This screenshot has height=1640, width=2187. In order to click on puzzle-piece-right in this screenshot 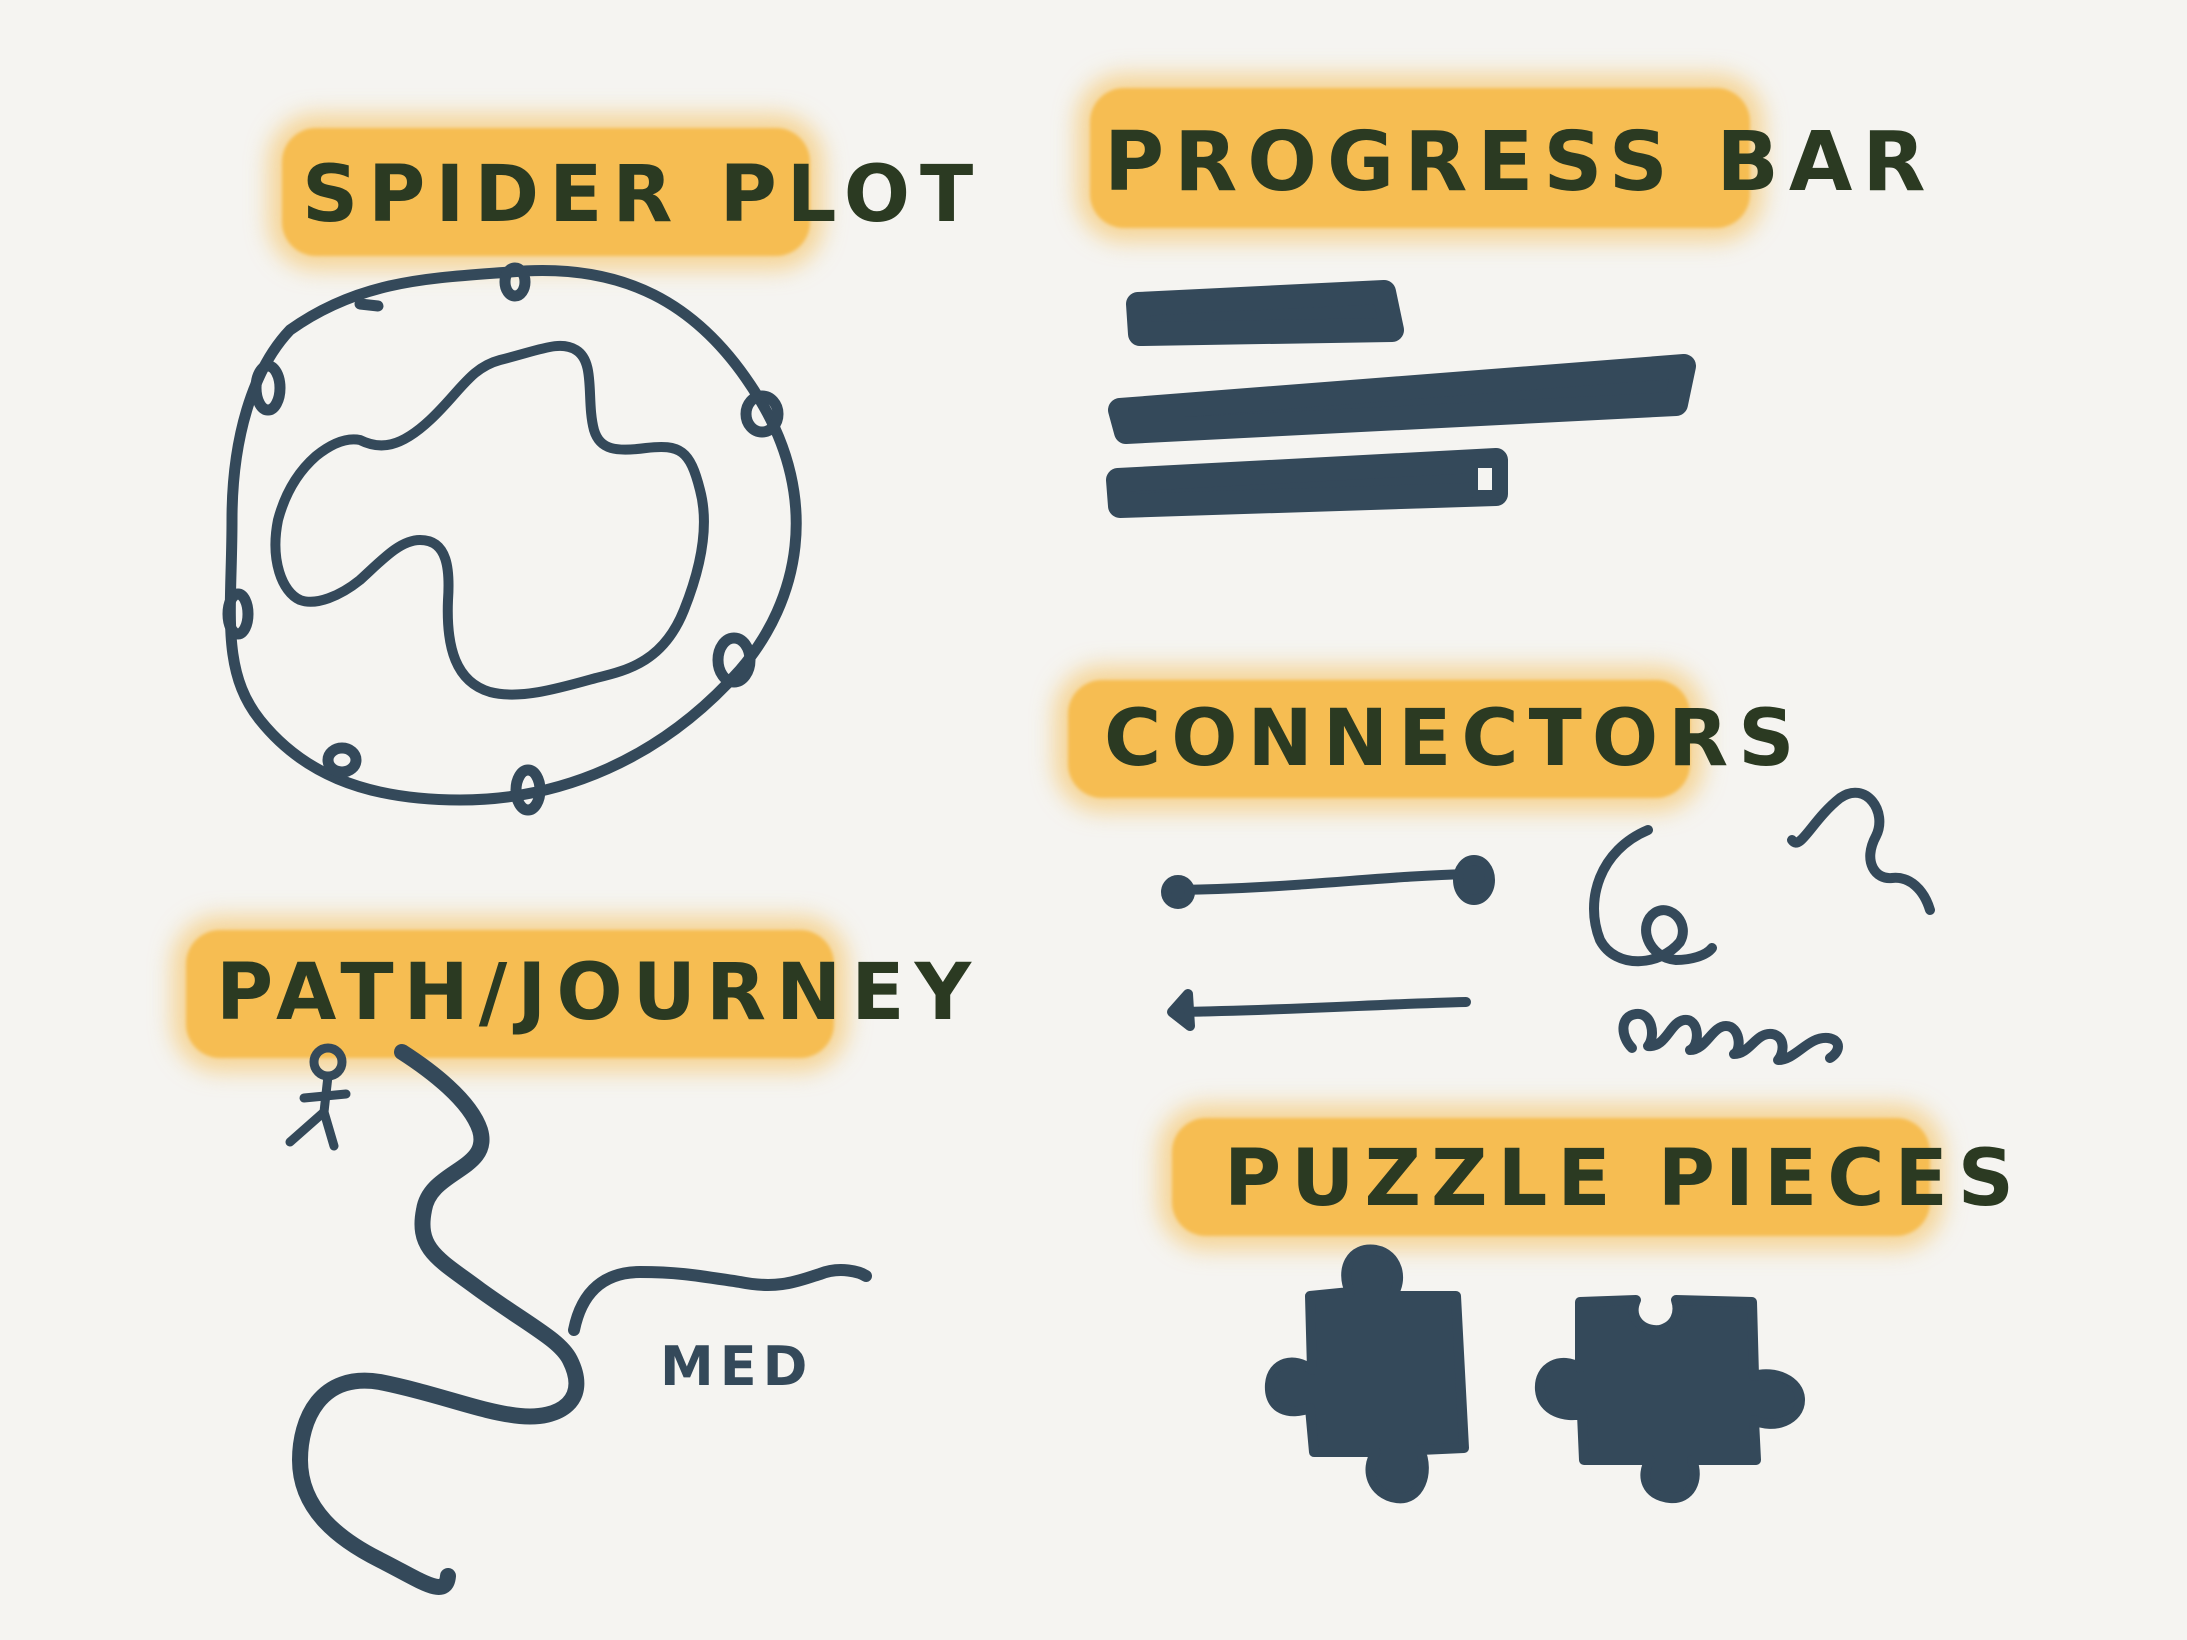, I will do `click(1669, 1399)`.